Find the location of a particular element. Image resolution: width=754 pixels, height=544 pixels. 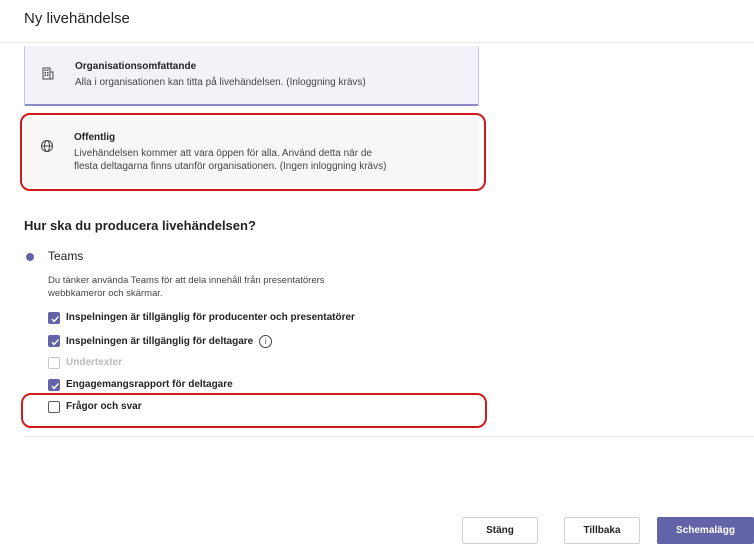

checkbox-row-captions: Undertexter is located at coordinates (248, 364).